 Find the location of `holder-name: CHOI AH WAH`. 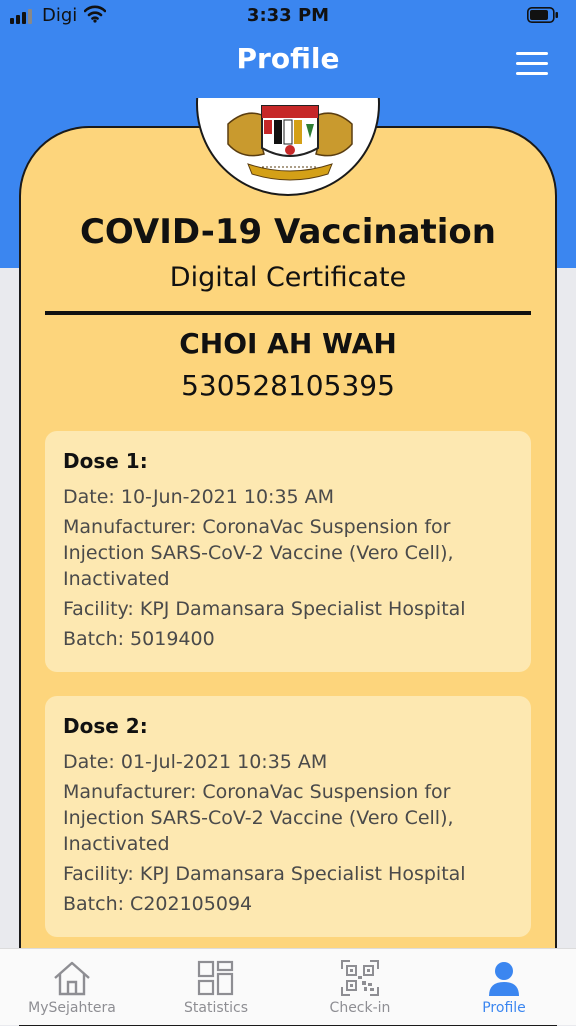

holder-name: CHOI AH WAH is located at coordinates (288, 343).